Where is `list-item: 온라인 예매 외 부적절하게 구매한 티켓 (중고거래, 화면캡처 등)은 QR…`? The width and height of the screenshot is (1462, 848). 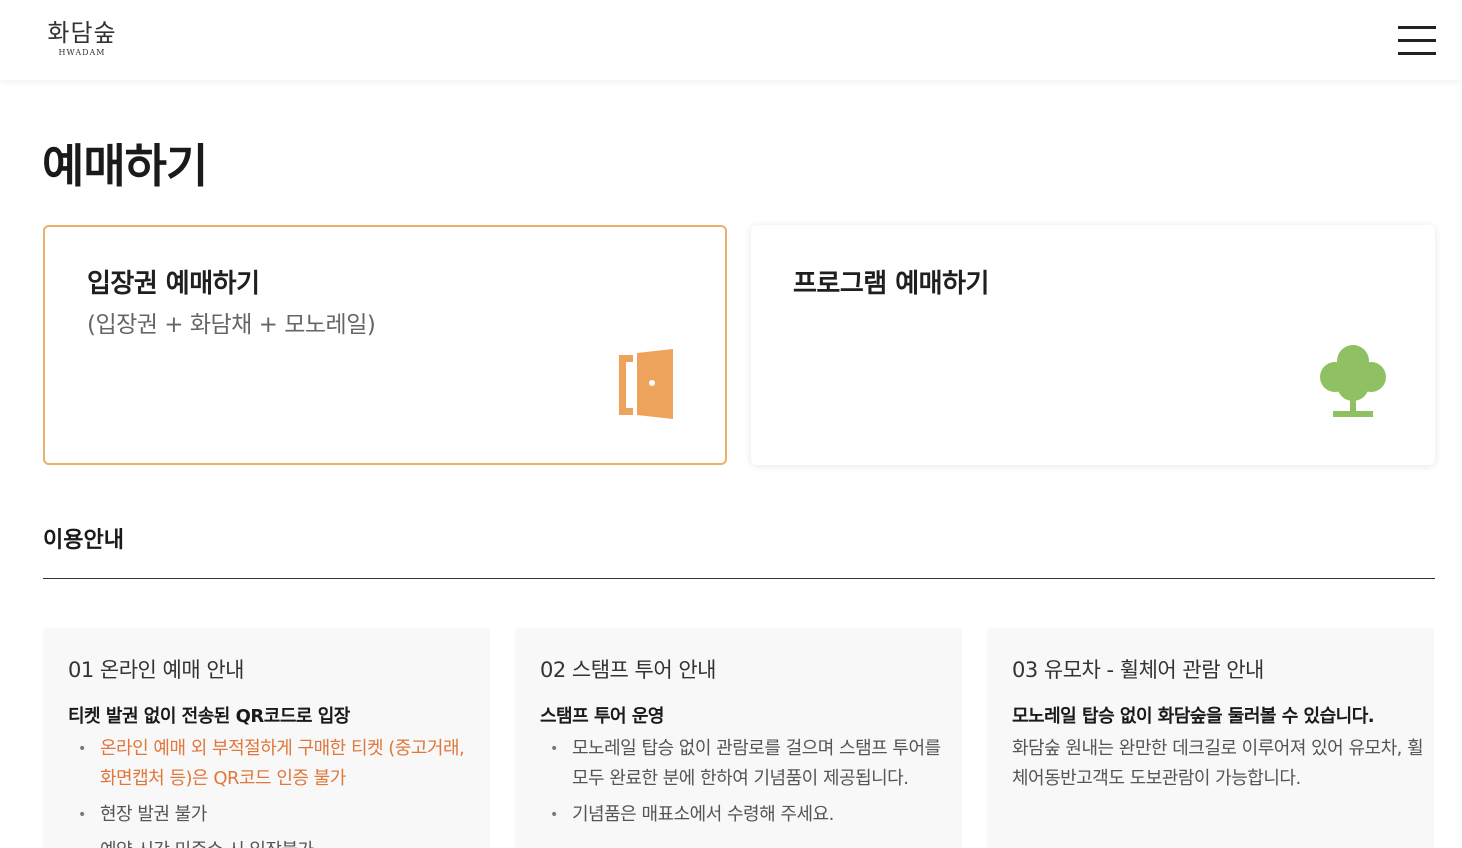
list-item: 온라인 예매 외 부적절하게 구매한 티켓 (중고거래, 화면캡처 등)은 QR… is located at coordinates (273, 764).